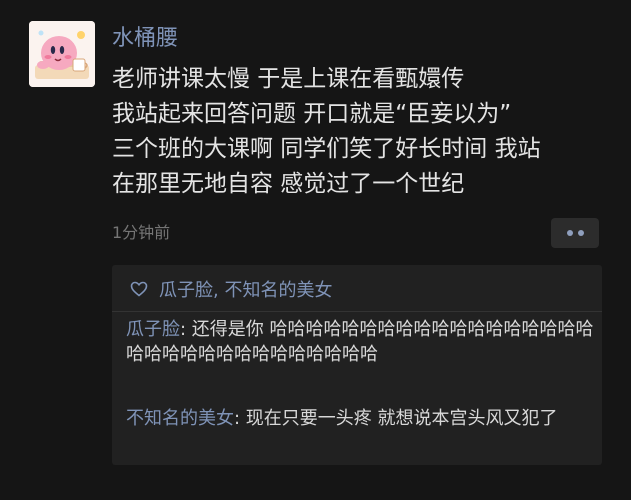 The width and height of the screenshot is (631, 500). Describe the element at coordinates (245, 289) in the screenshot. I see `likes-names: 瓜子脸, 不知名的美女` at that location.